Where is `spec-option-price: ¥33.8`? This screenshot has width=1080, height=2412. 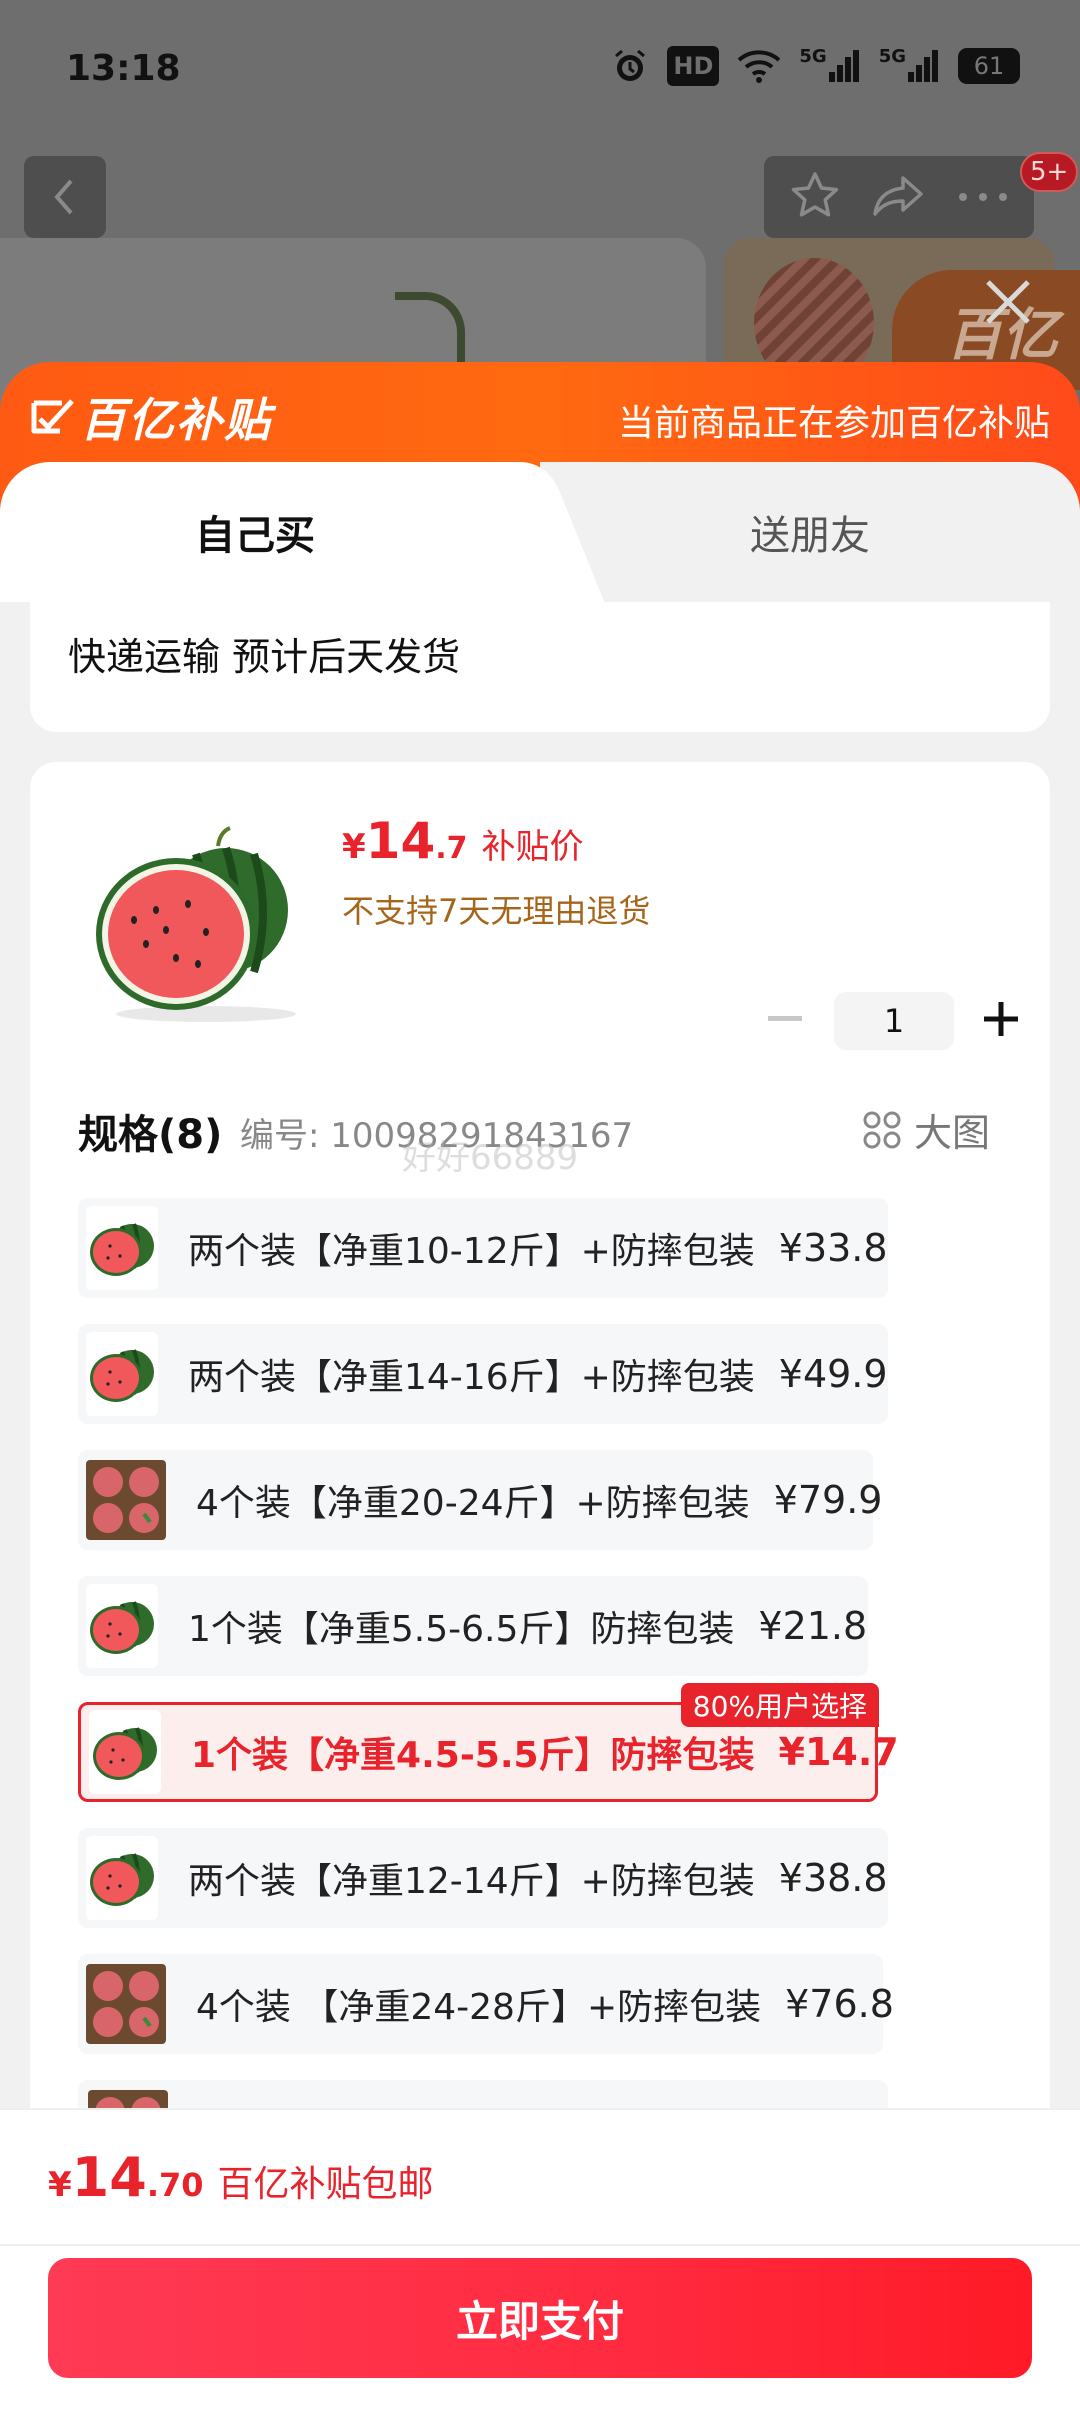 spec-option-price: ¥33.8 is located at coordinates (833, 1248).